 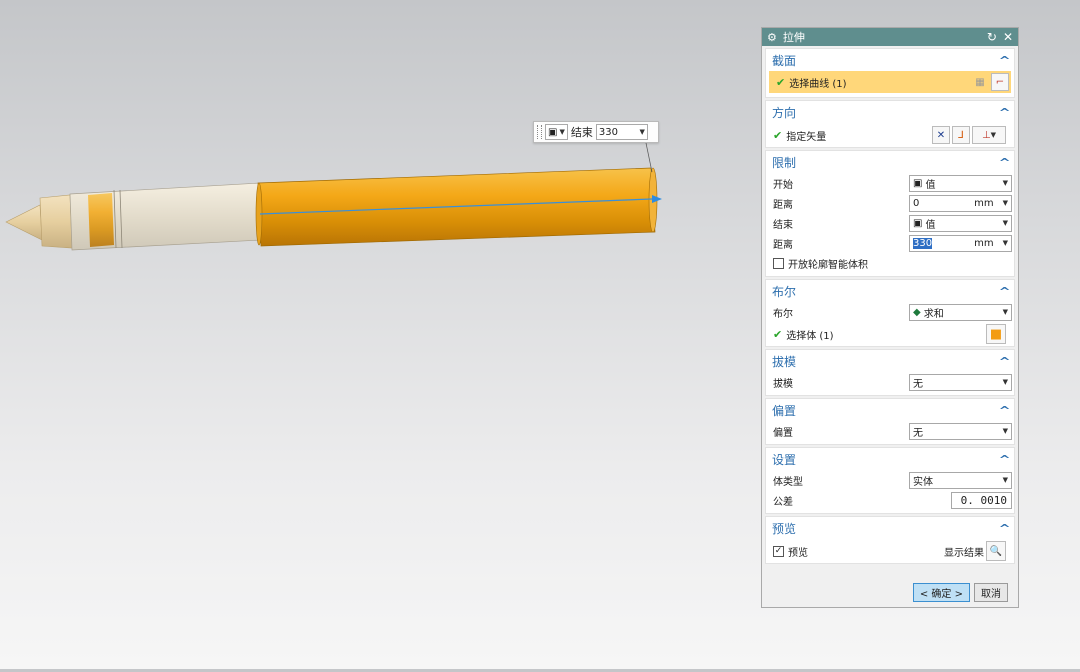 I want to click on leader-line, so click(x=649, y=157).